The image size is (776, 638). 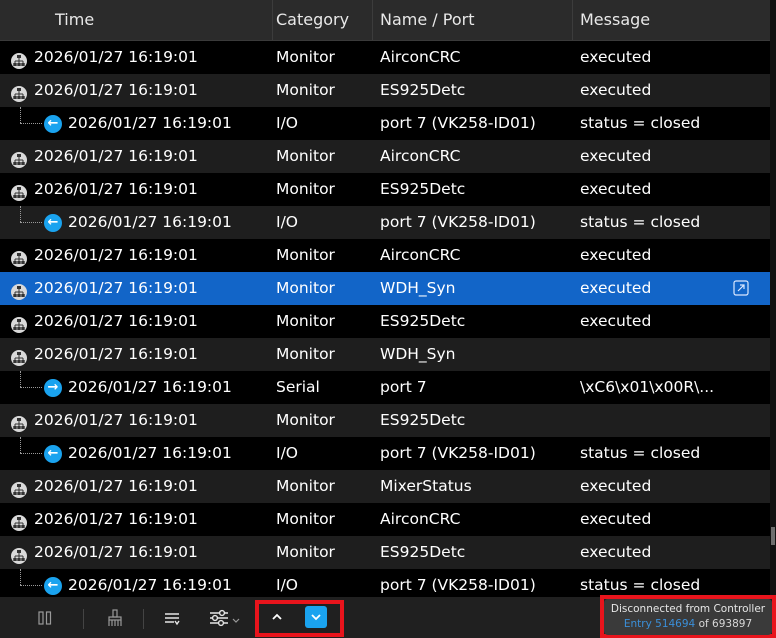 I want to click on pause-icon, so click(x=45, y=617).